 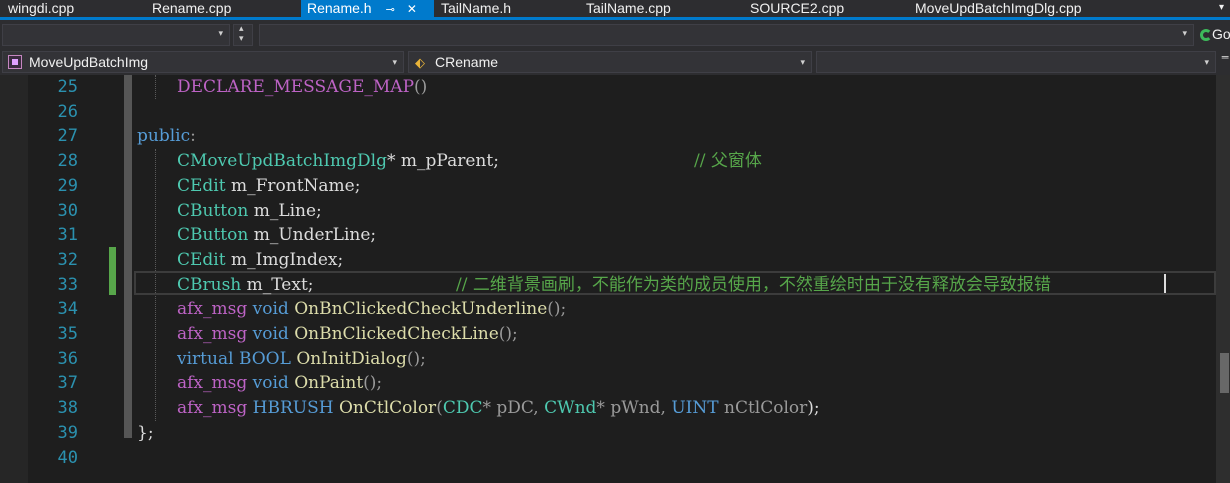 I want to click on code-line-33: CBrush m_Text;, so click(x=245, y=285).